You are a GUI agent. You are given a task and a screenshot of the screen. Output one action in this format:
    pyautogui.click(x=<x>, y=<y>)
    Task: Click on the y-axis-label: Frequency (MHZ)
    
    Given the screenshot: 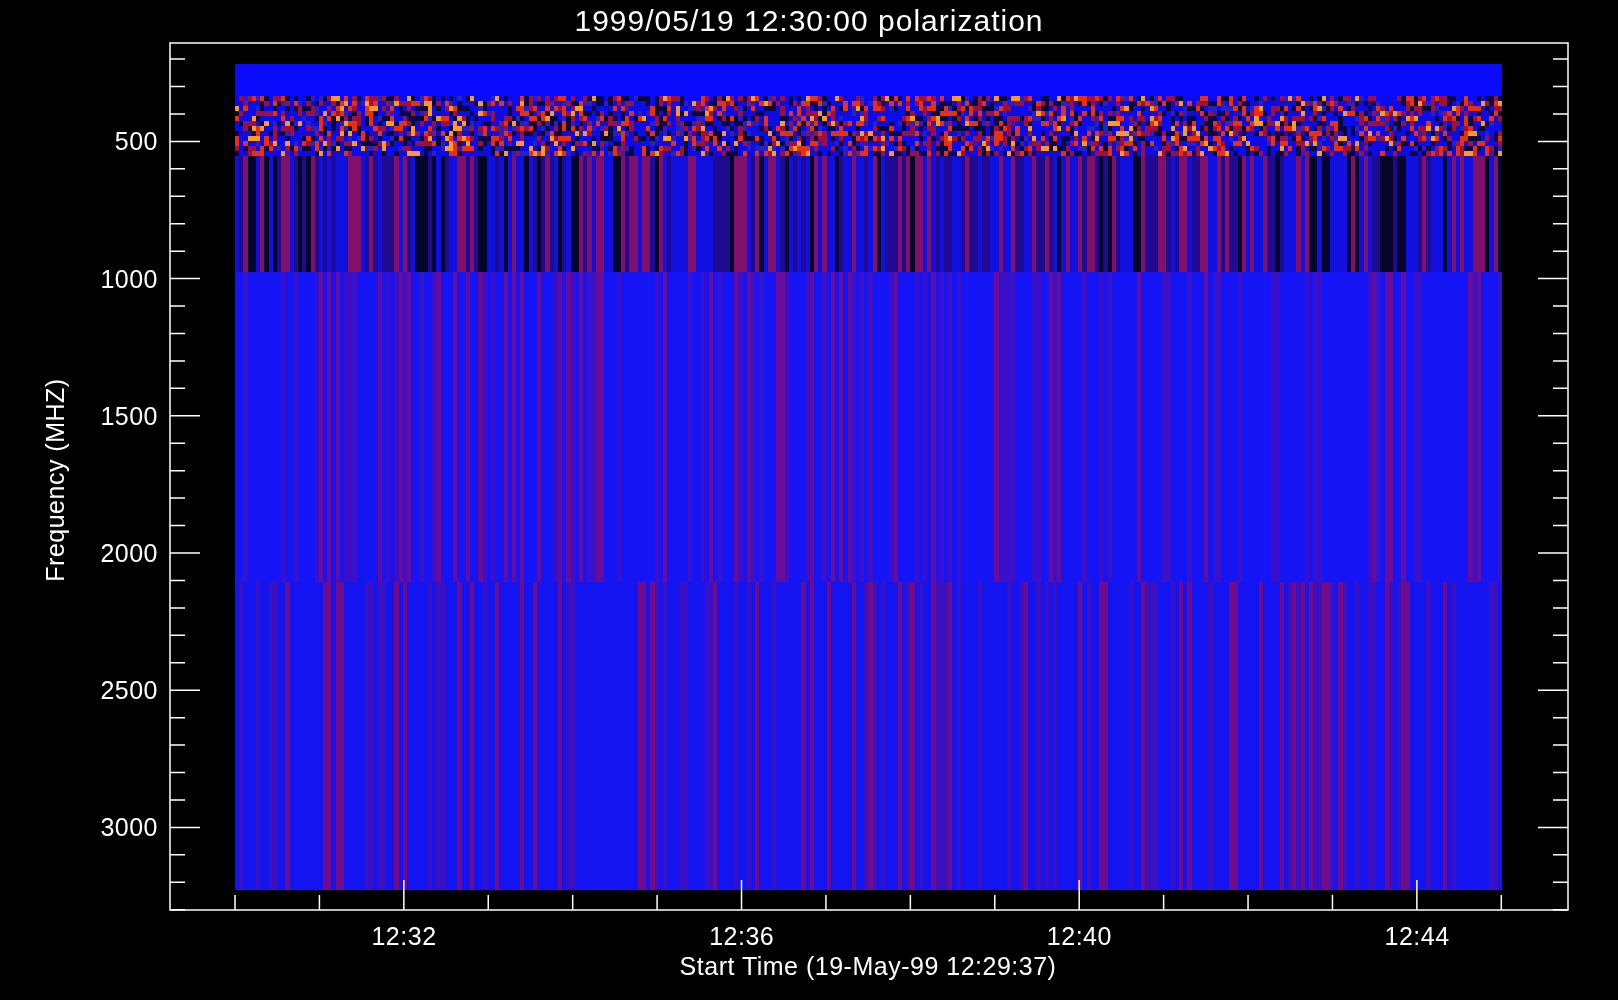 What is the action you would take?
    pyautogui.click(x=55, y=480)
    